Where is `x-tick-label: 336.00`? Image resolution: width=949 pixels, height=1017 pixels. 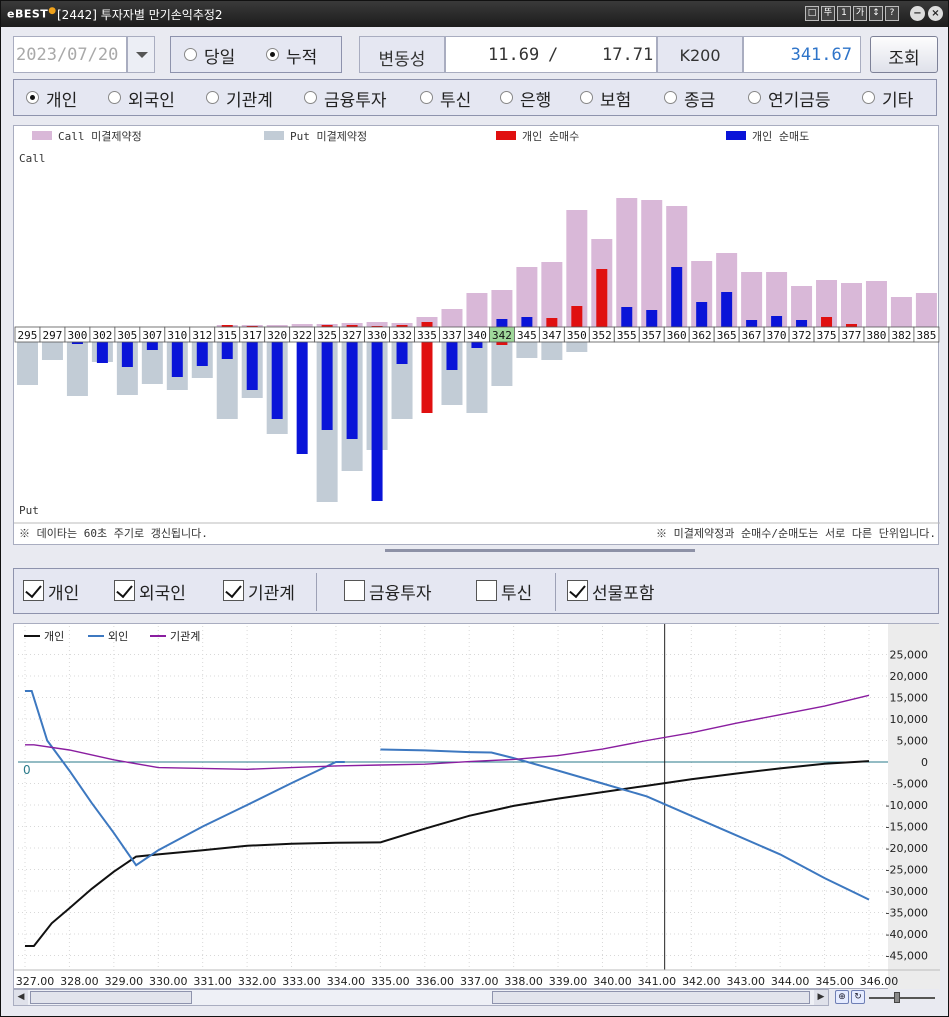
x-tick-label: 336.00 is located at coordinates (435, 981).